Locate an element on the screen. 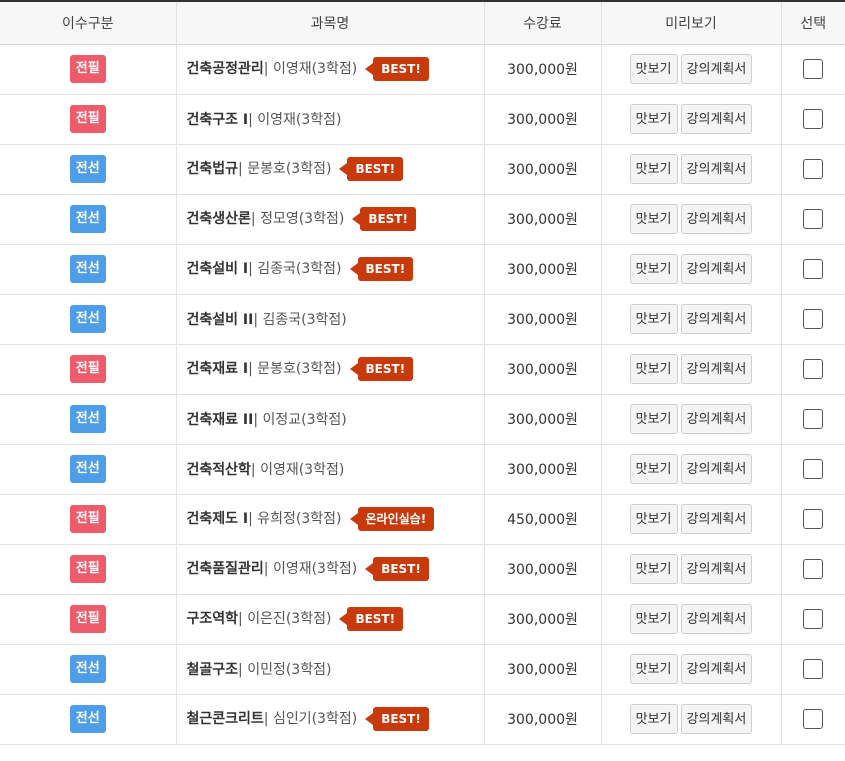 This screenshot has width=845, height=761. table-row: 전선 건축설비 II| 김종국(3학점) 300,000원 맛보기 강의계획서 is located at coordinates (422, 319).